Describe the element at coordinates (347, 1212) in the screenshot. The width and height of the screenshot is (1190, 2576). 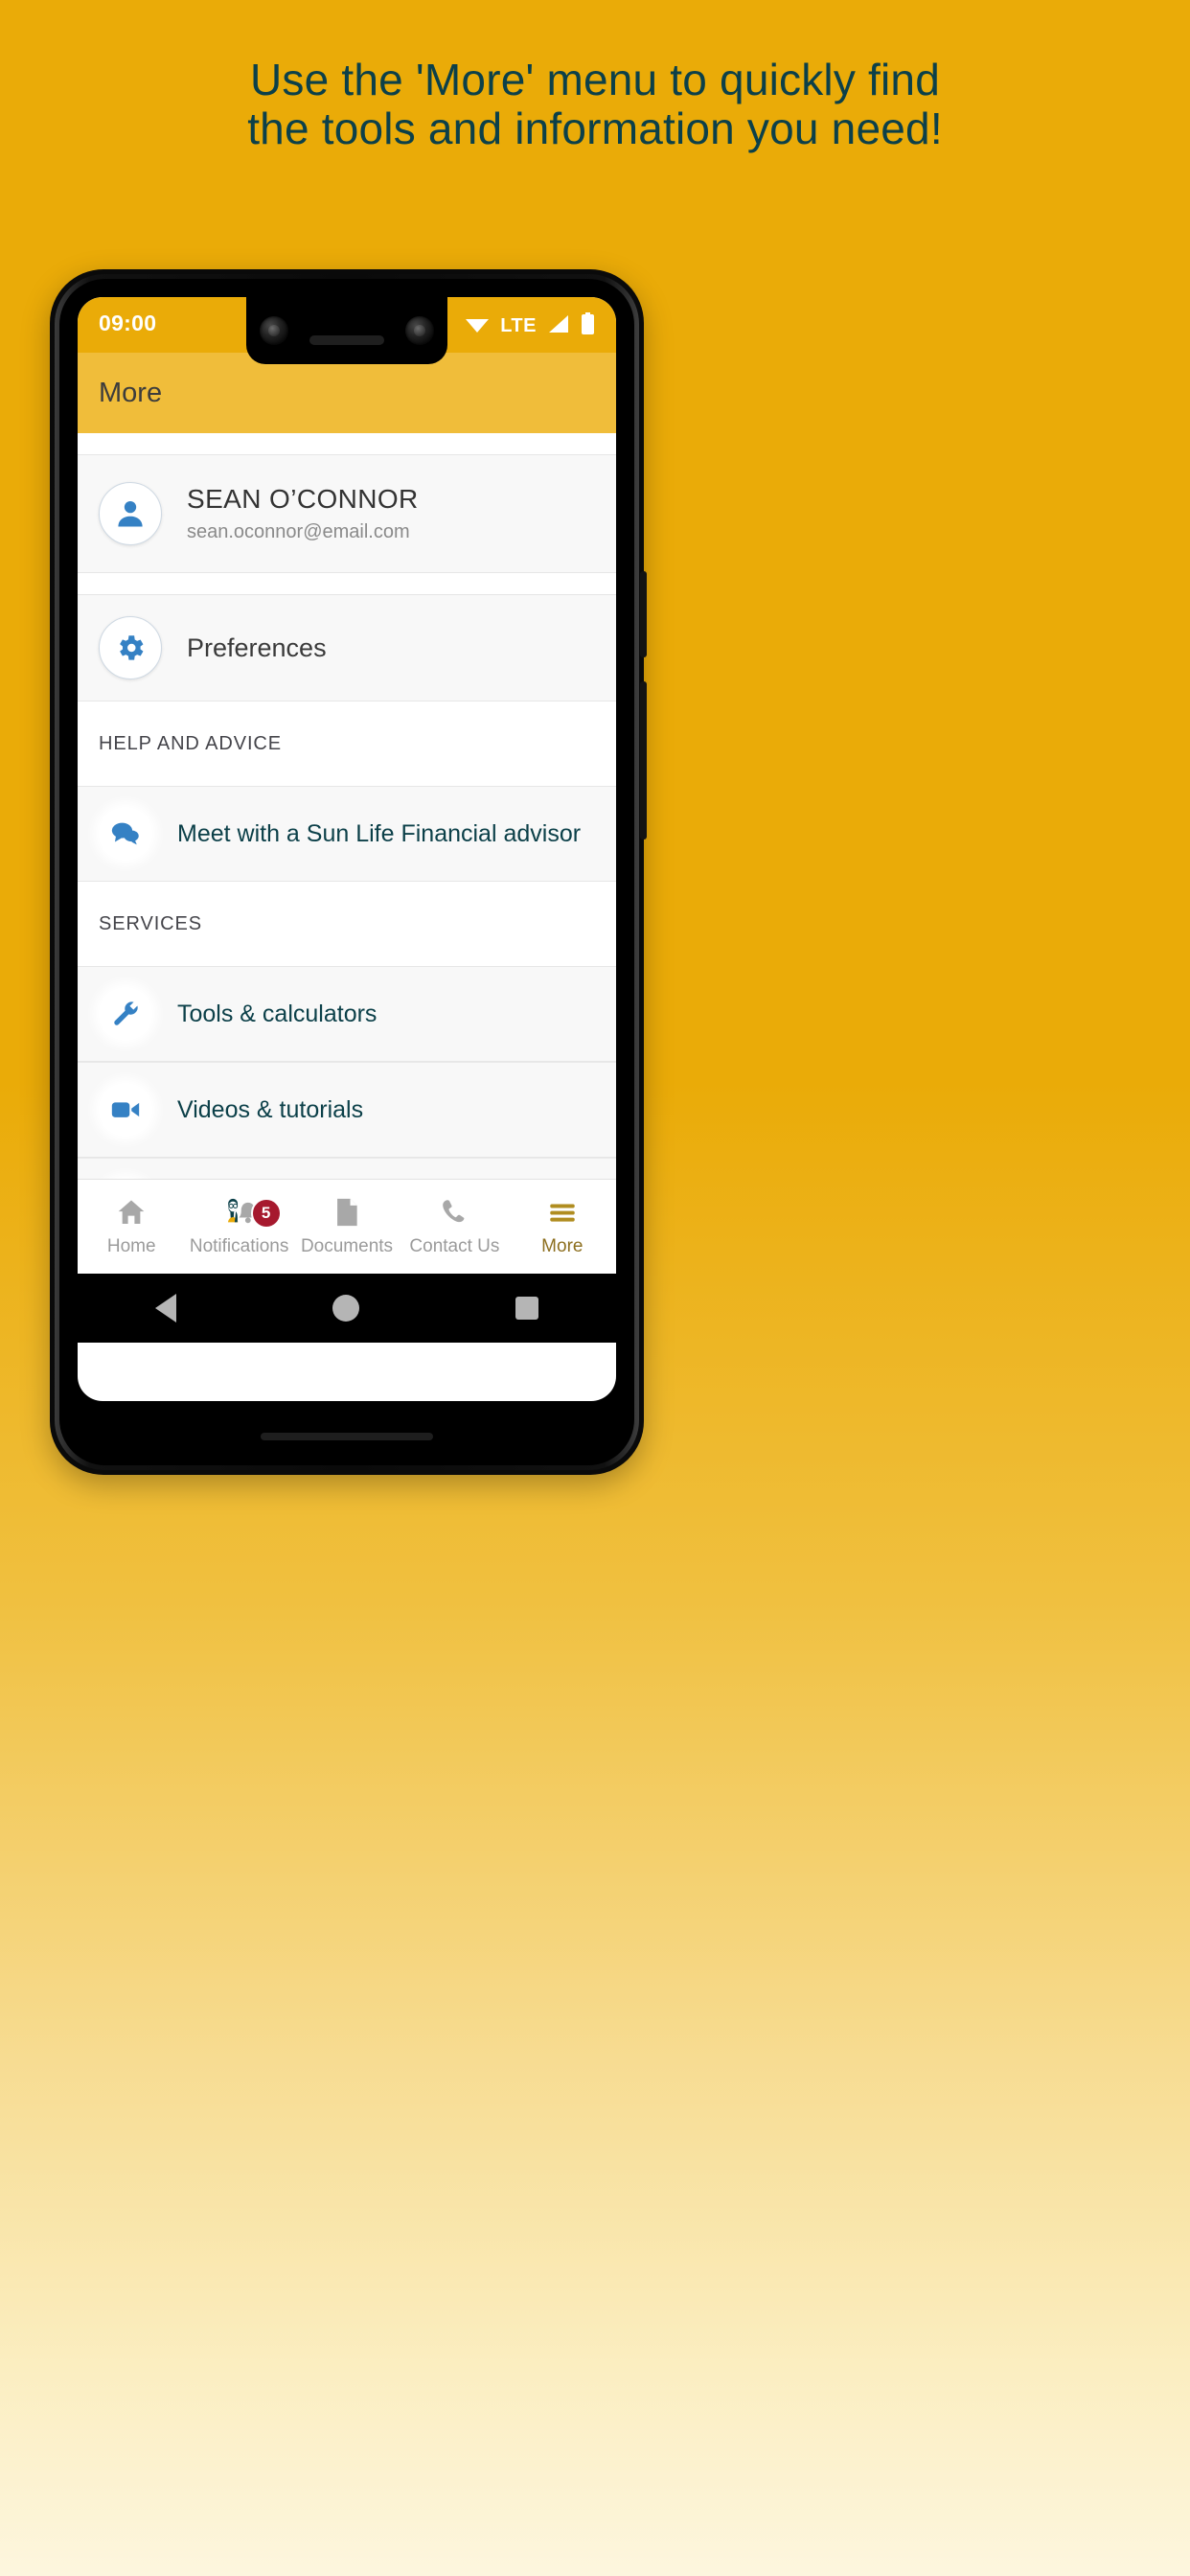
I see `document-icon` at that location.